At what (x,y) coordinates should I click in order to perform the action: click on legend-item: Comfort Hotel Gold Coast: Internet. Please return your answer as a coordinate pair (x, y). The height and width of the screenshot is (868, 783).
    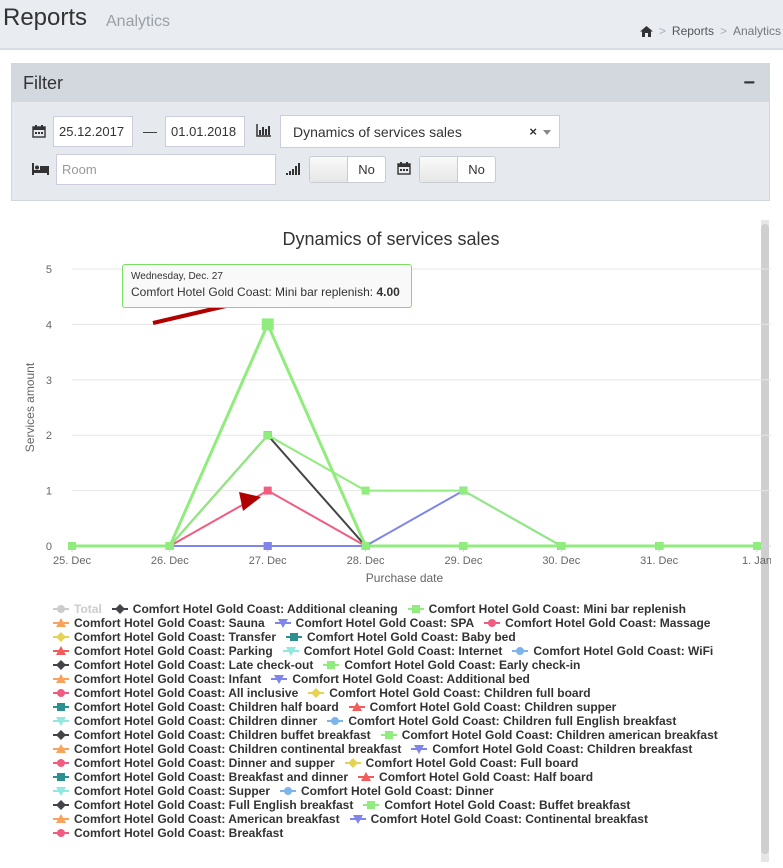
    Looking at the image, I should click on (392, 651).